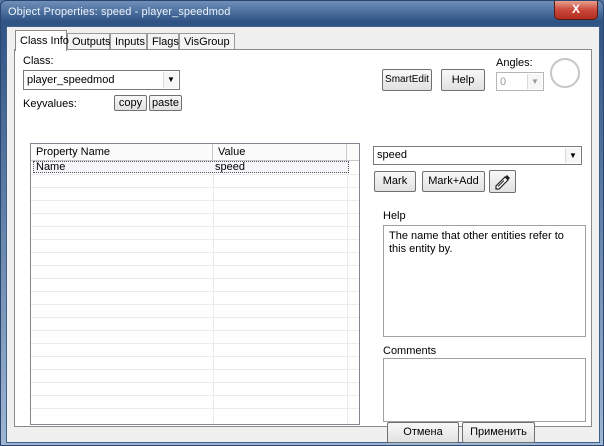 The width and height of the screenshot is (604, 446). What do you see at coordinates (498, 432) in the screenshot?
I see `apply-button: Применить` at bounding box center [498, 432].